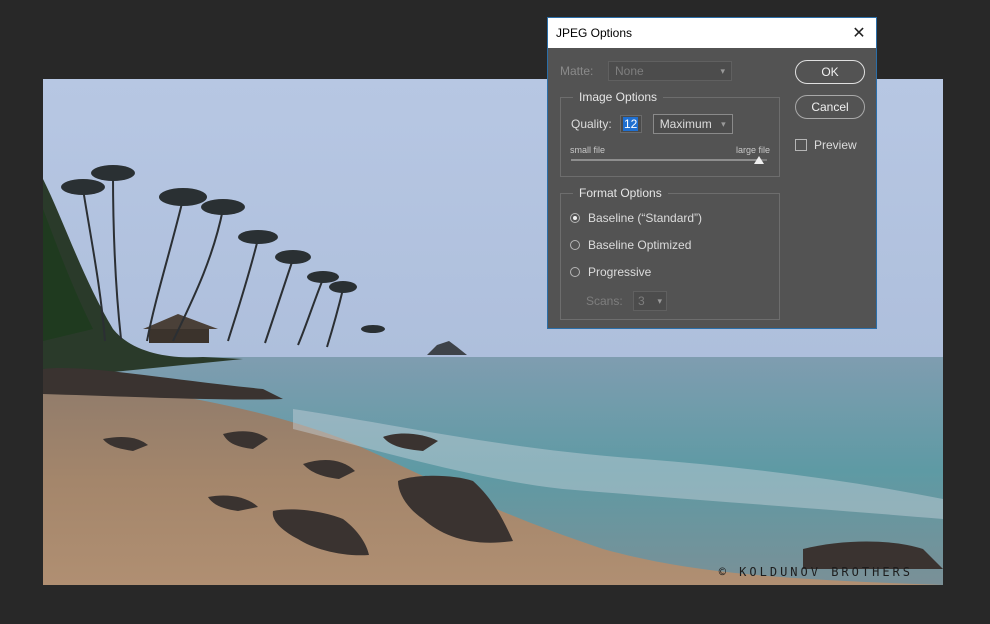 This screenshot has width=990, height=624. Describe the element at coordinates (650, 301) in the screenshot. I see `scans-select: 3 ▾` at that location.